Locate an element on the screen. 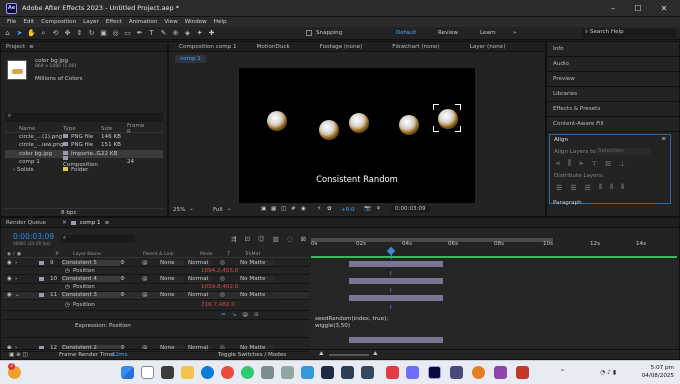  parent-pickwhip-icon: @ is located at coordinates (146, 295).